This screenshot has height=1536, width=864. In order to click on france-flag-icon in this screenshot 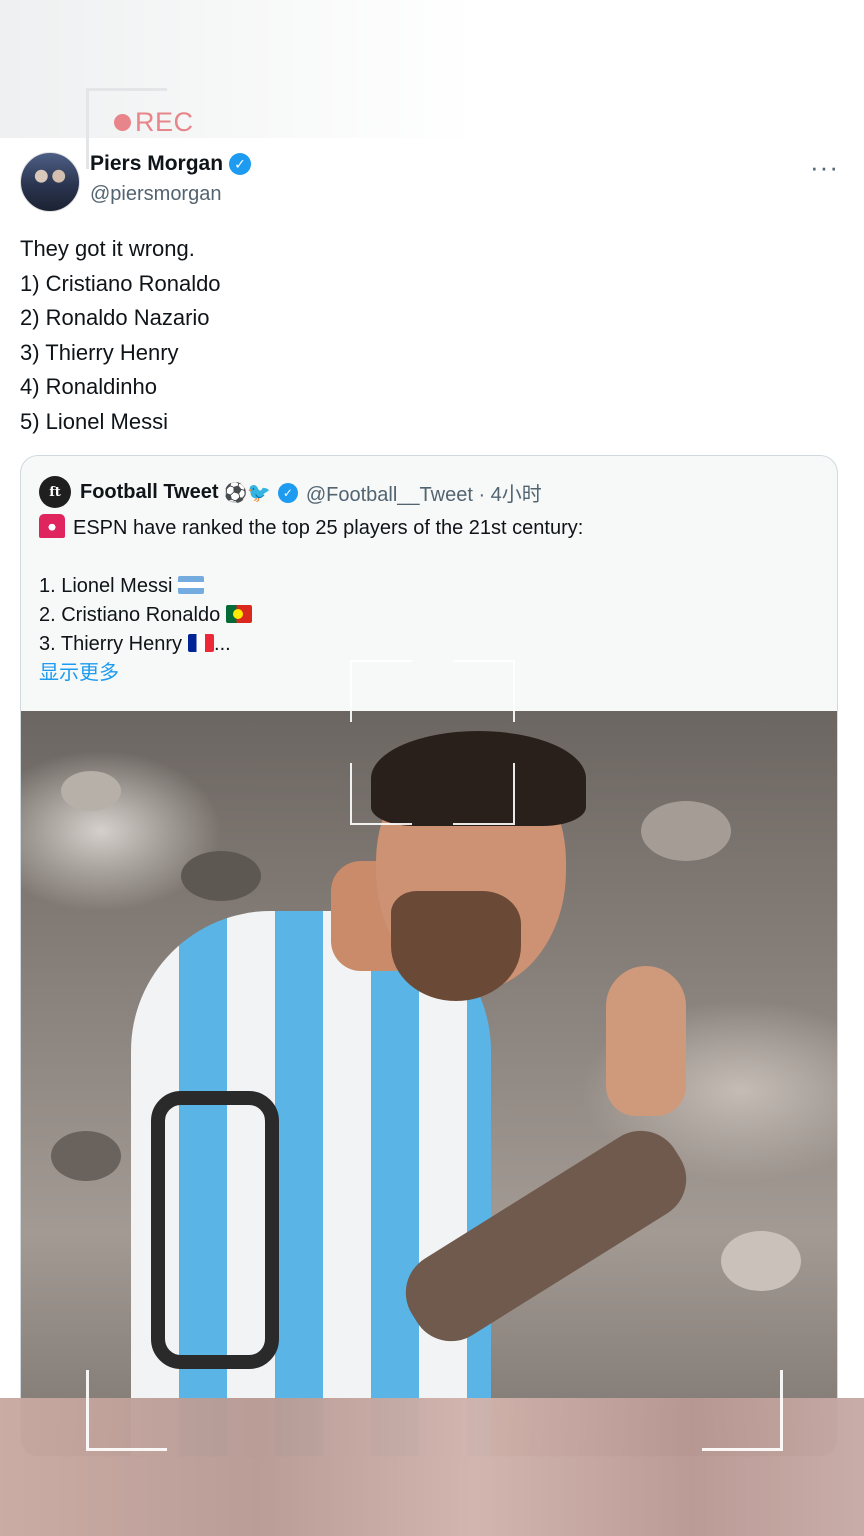, I will do `click(201, 643)`.